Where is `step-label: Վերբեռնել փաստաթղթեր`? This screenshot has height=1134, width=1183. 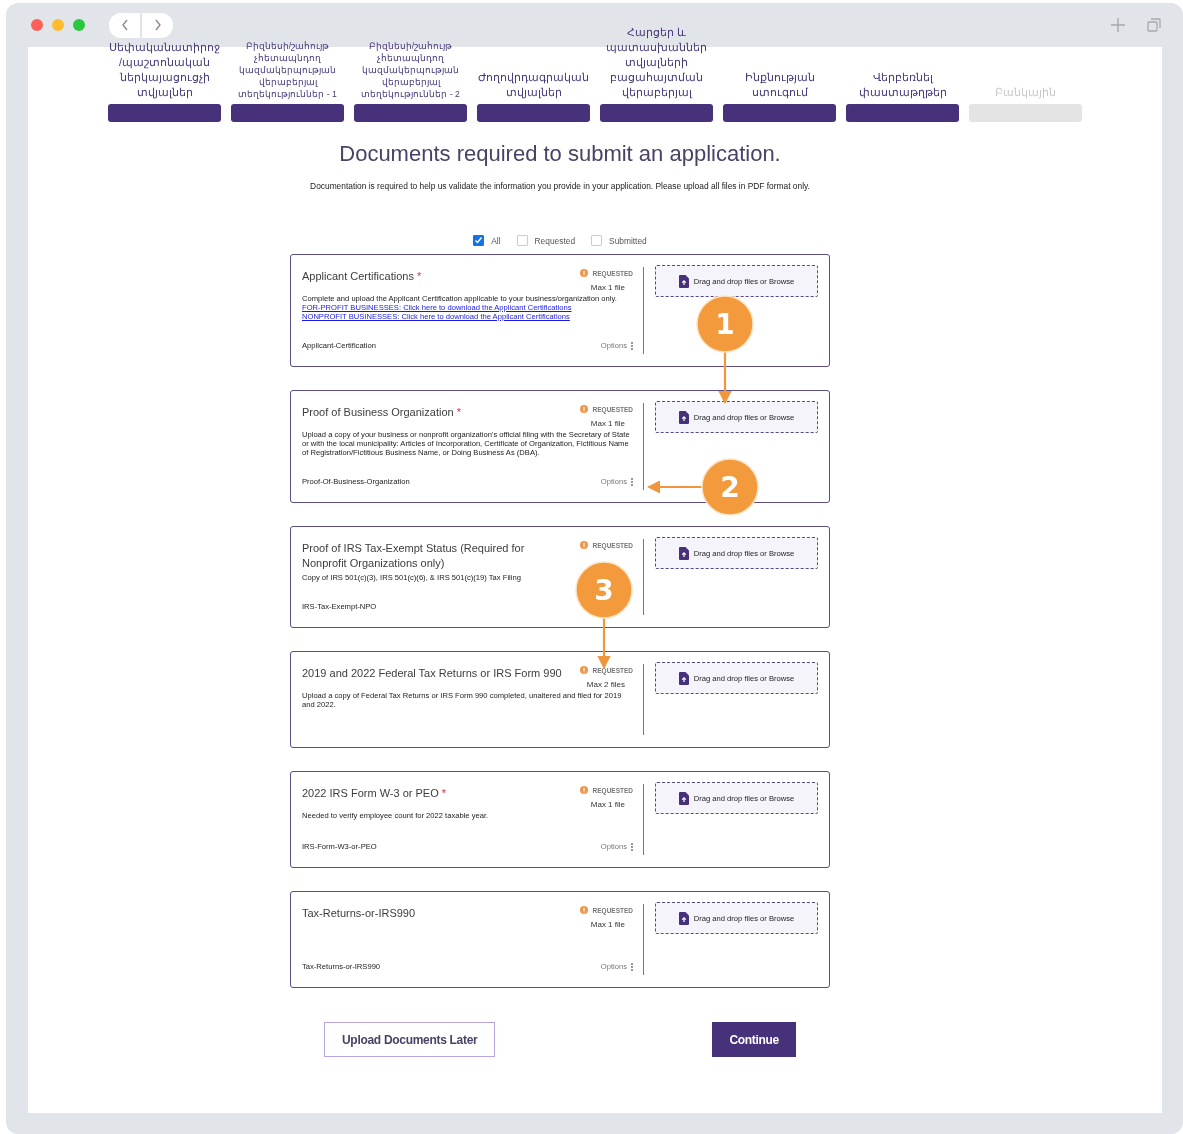 step-label: Վերբեռնել փաստաթղթեր is located at coordinates (902, 85).